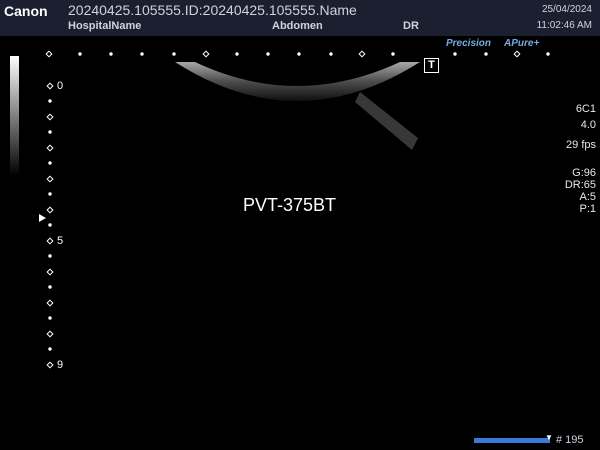 This screenshot has width=600, height=450. What do you see at coordinates (42, 218) in the screenshot?
I see `focus-marker-icon` at bounding box center [42, 218].